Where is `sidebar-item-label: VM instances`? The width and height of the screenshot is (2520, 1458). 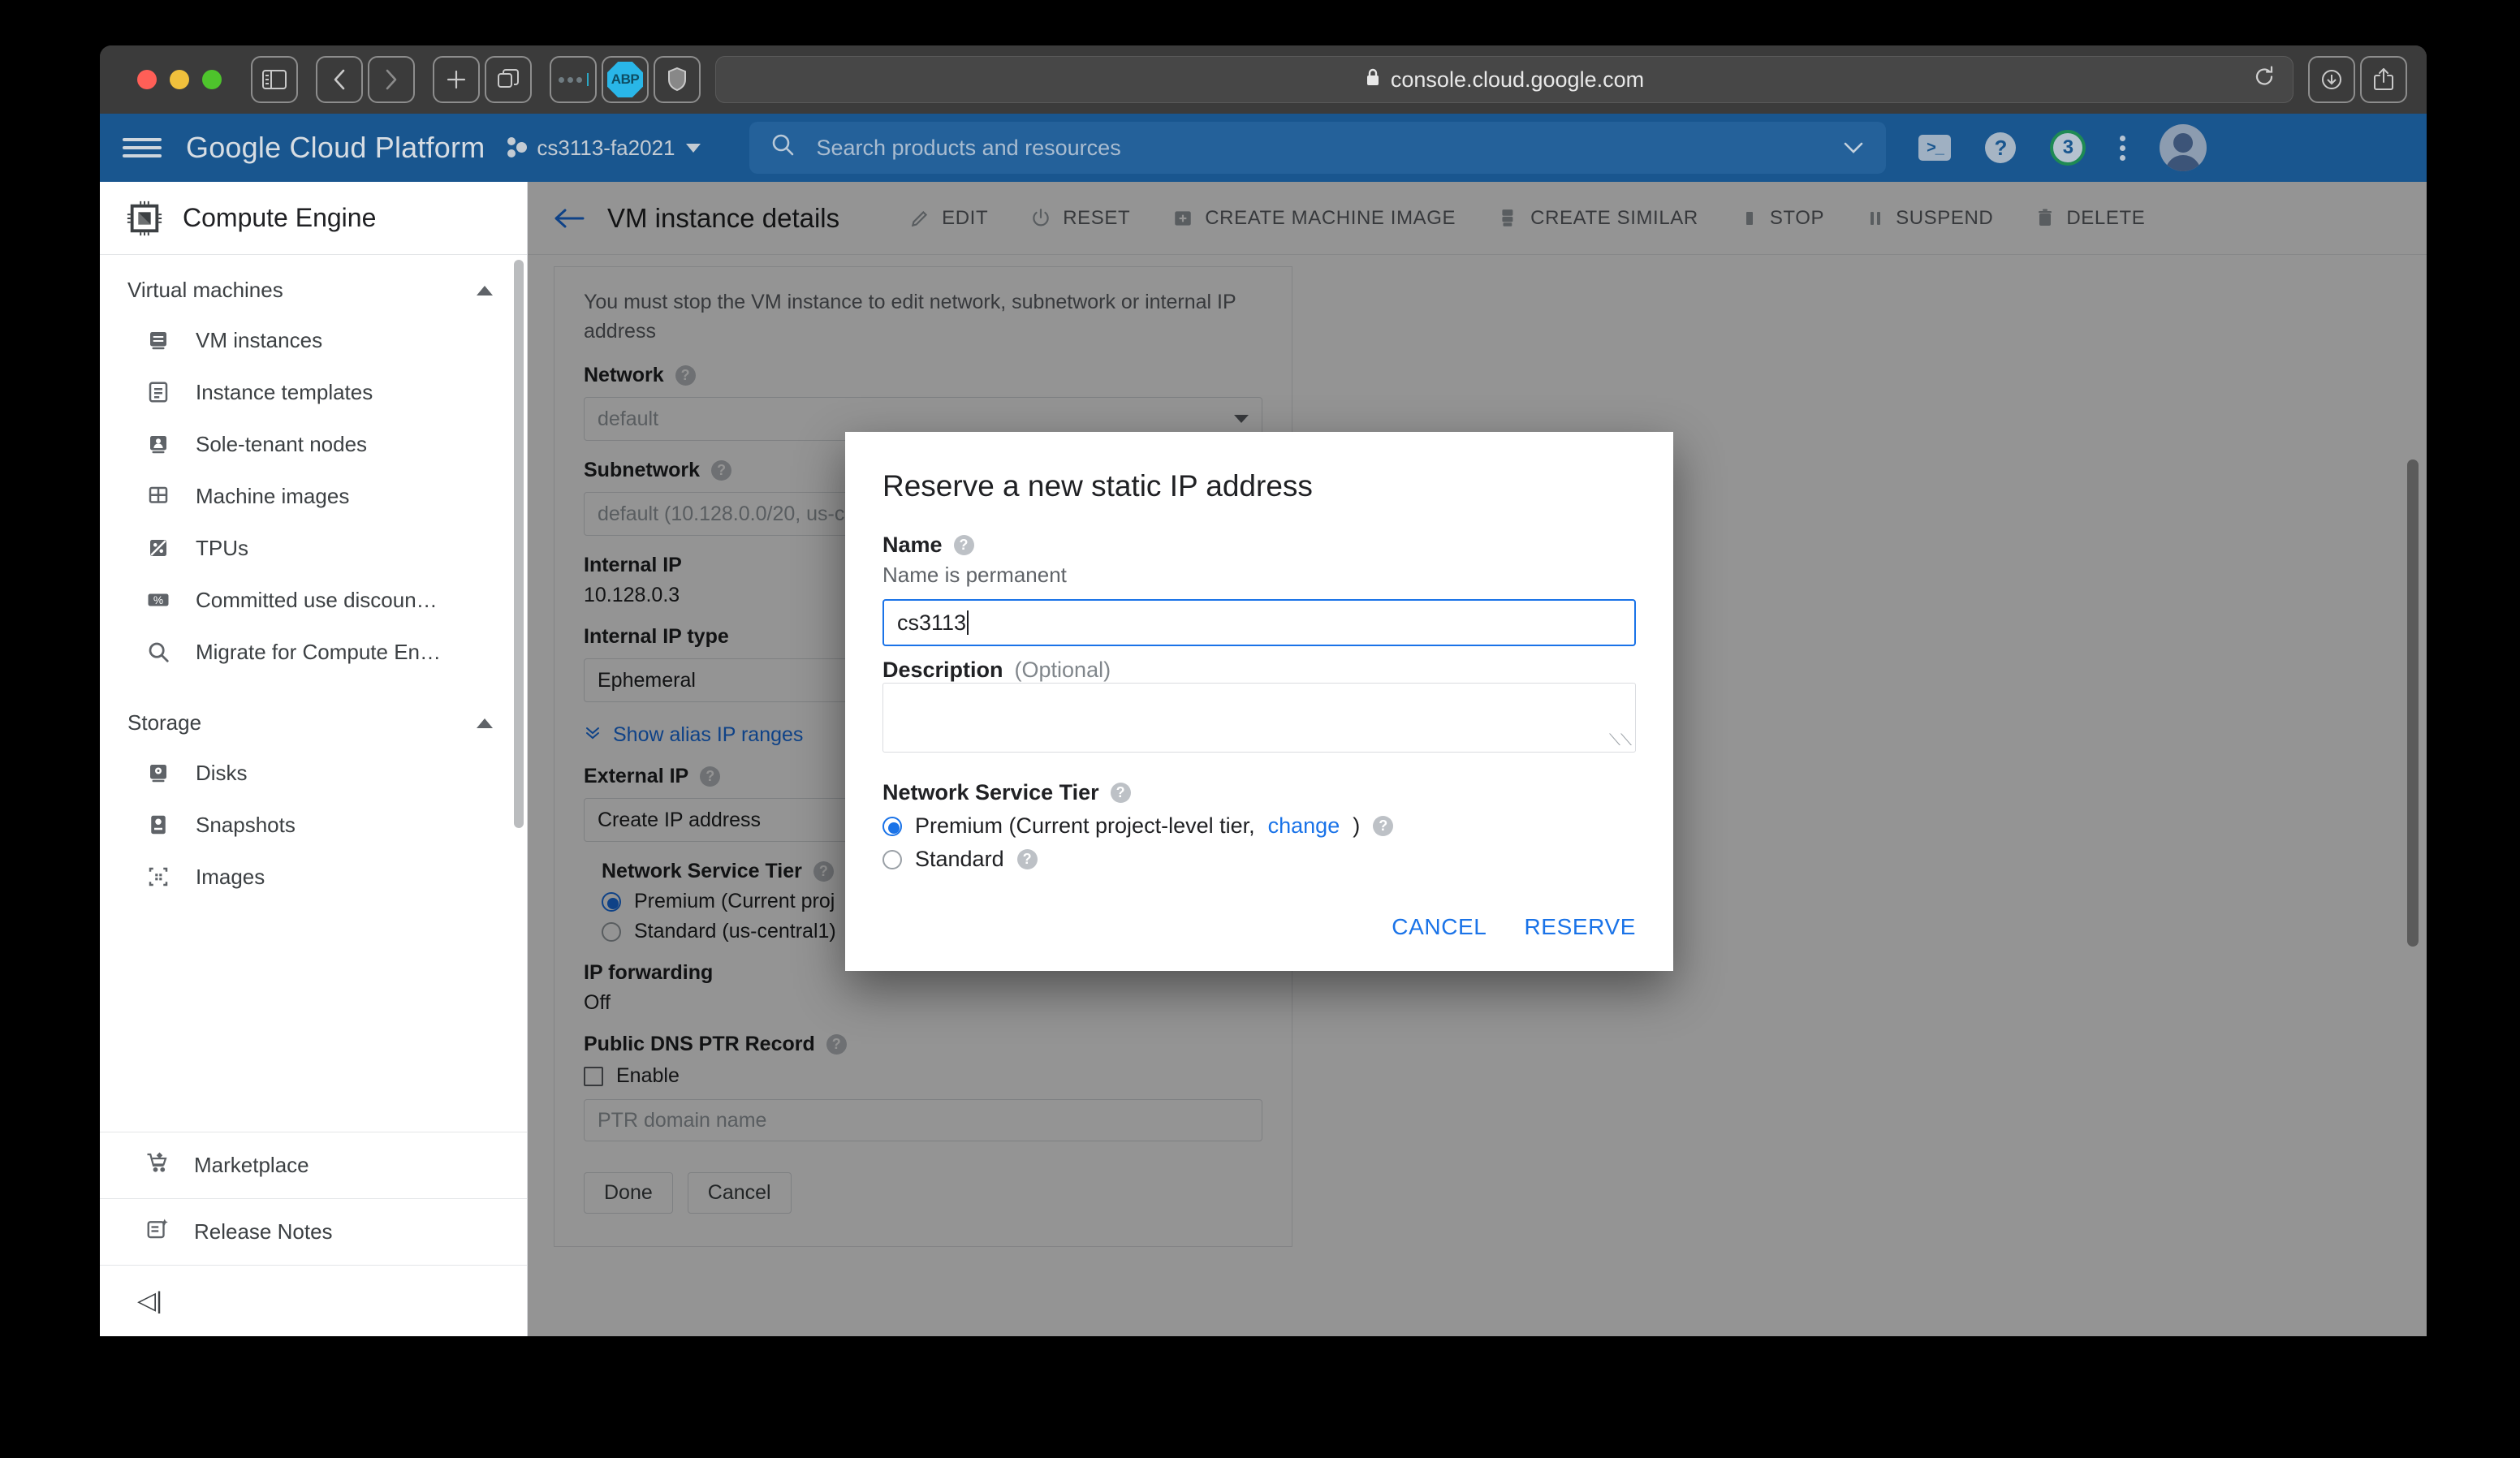
sidebar-item-label: VM instances is located at coordinates (260, 339).